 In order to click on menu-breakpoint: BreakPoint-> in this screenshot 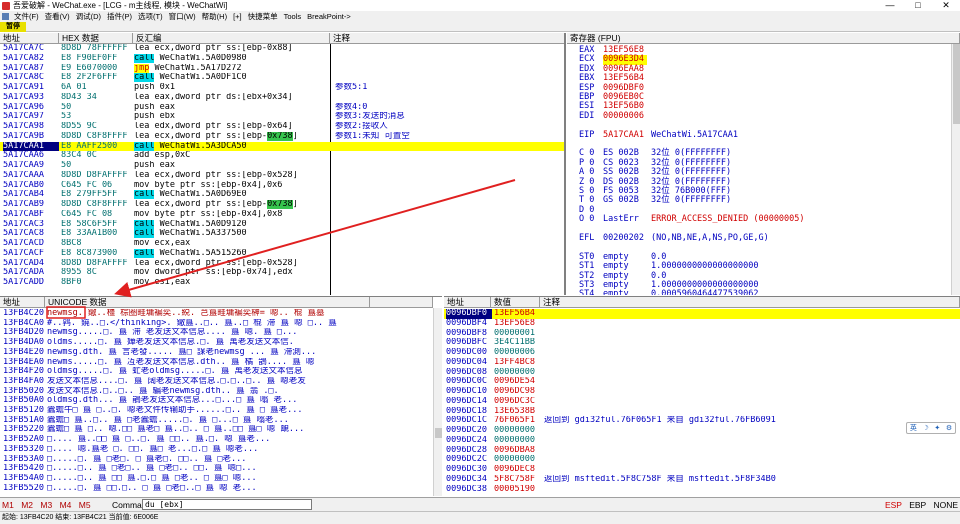, I will do `click(329, 16)`.